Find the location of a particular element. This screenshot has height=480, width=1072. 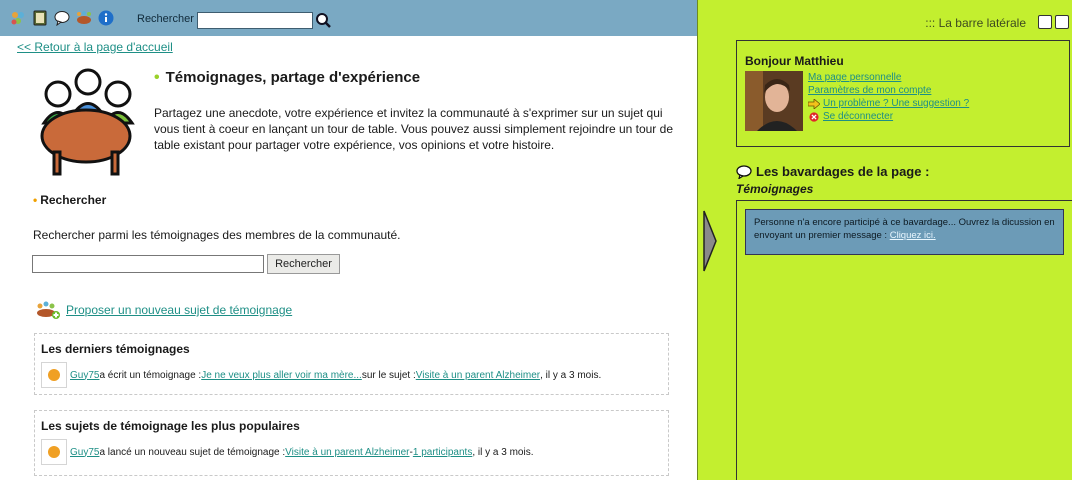

speech-bubble-icon is located at coordinates (744, 171).